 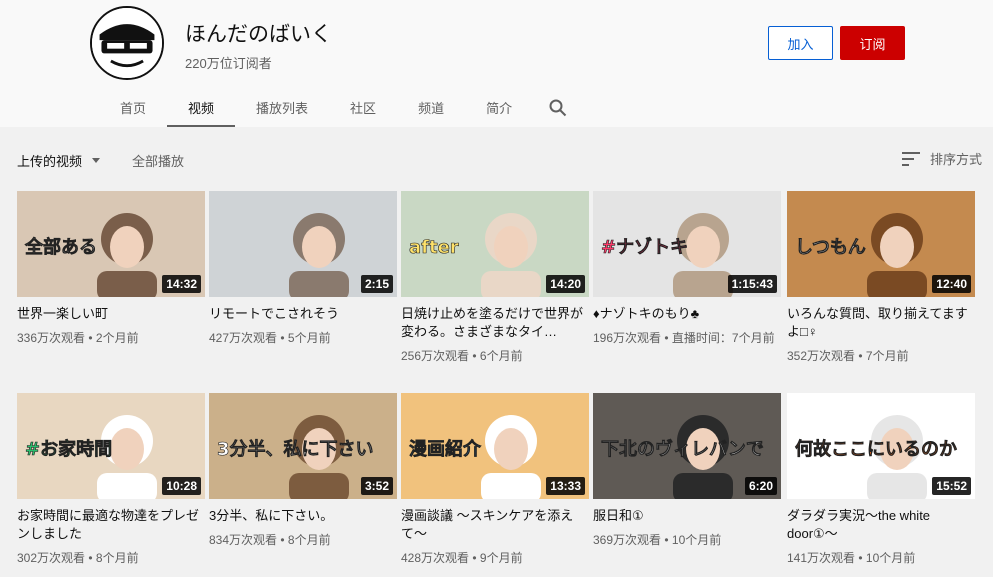 What do you see at coordinates (881, 244) in the screenshot?
I see `video-thumbnail: しつもん 12:40` at bounding box center [881, 244].